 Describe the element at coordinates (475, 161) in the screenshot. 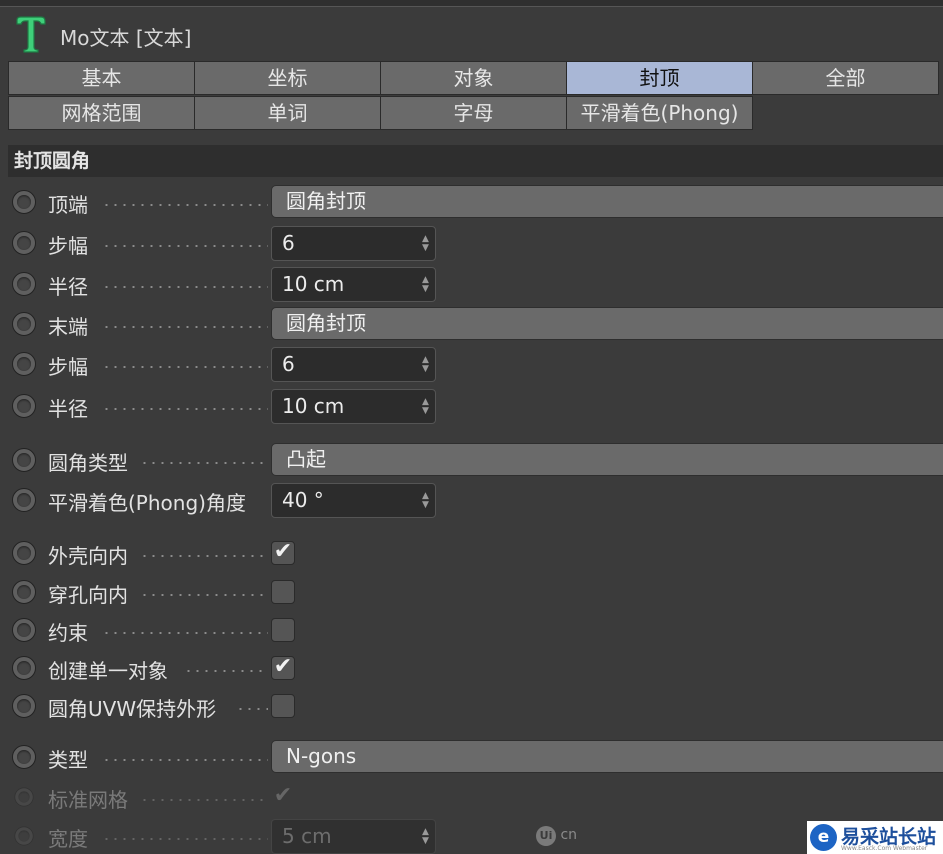

I see `section-title: 封顶圆角` at that location.